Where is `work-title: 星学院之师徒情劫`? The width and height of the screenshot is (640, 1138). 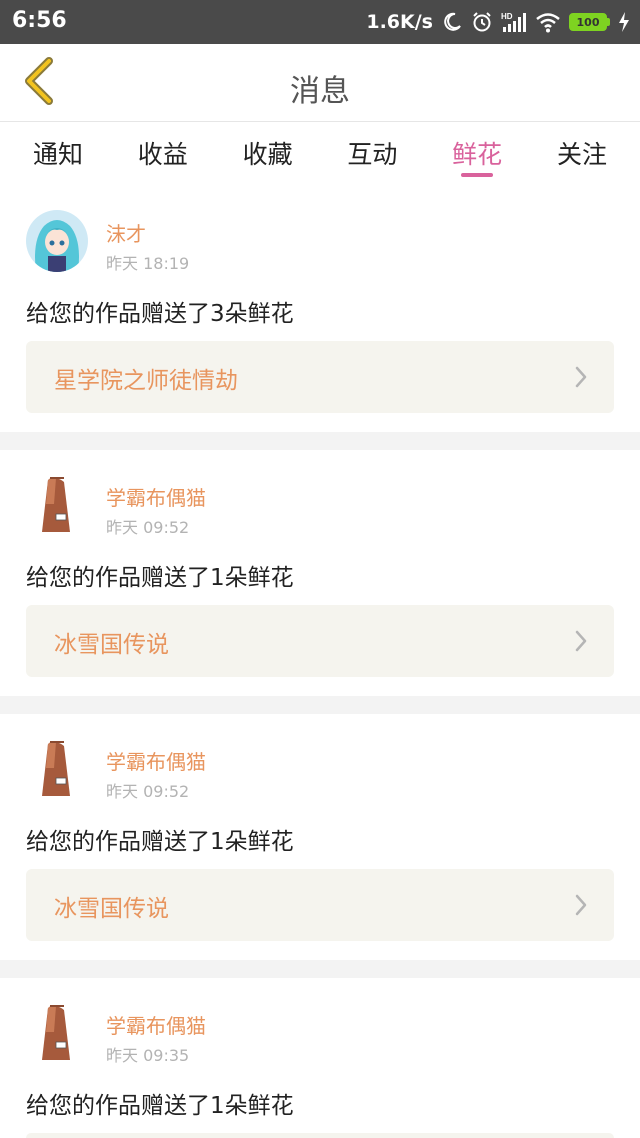 work-title: 星学院之师徒情劫 is located at coordinates (146, 381).